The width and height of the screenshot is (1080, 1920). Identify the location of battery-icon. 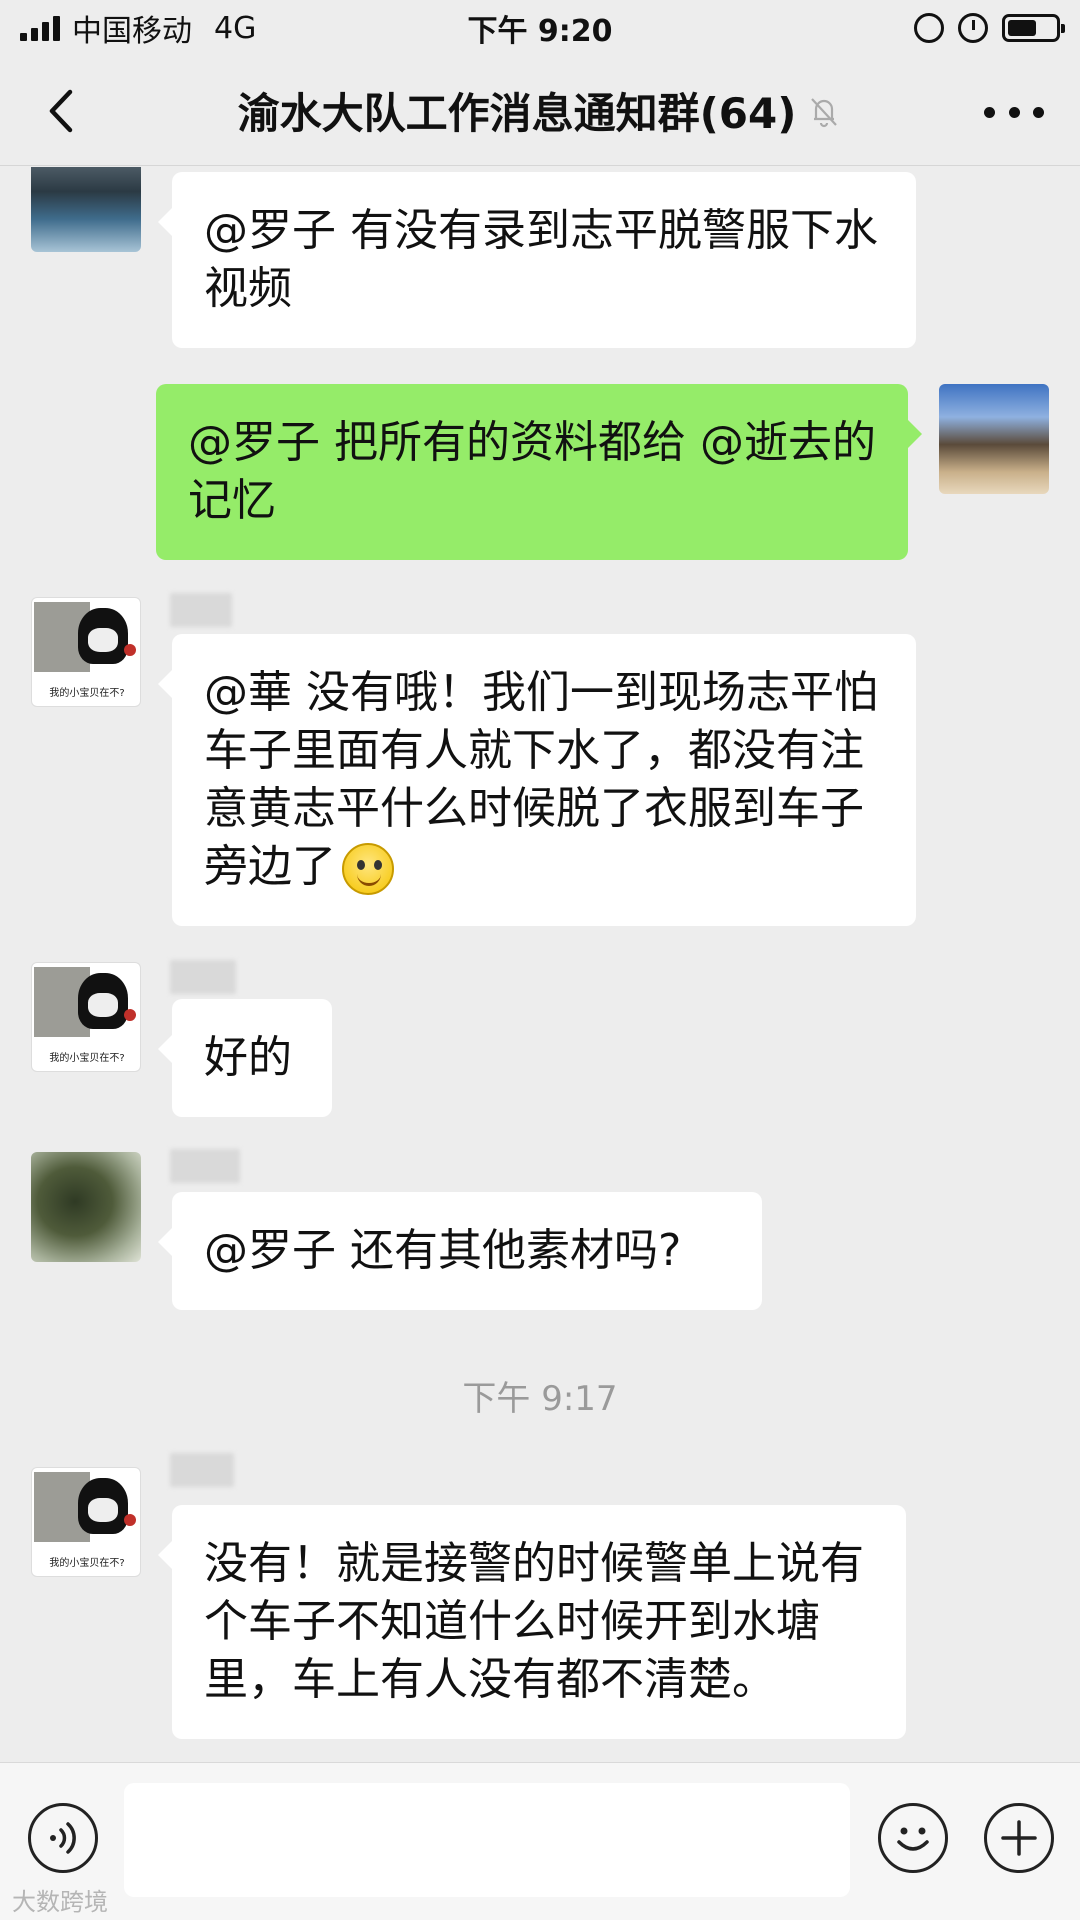
(1033, 28).